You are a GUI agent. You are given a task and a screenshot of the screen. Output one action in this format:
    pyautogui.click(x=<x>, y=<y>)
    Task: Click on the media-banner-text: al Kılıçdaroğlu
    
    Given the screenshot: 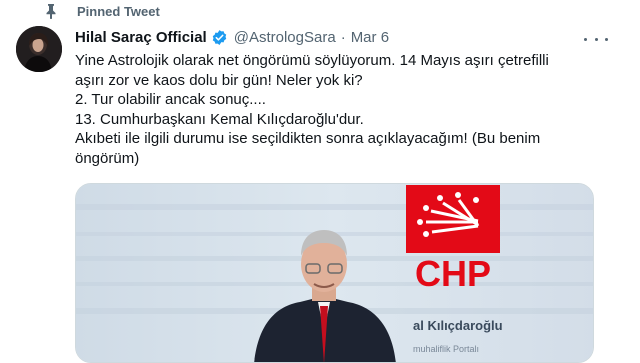 What is the action you would take?
    pyautogui.click(x=458, y=325)
    